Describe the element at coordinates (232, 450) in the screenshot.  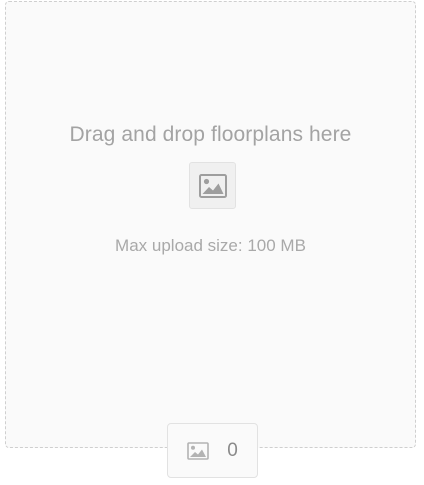
I see `floorplan-count: 0` at that location.